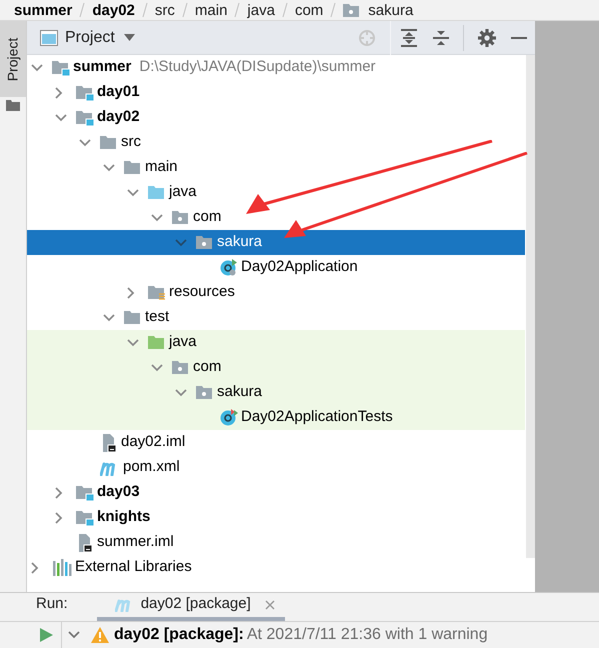  I want to click on tree-row: summer.iml, so click(276, 542).